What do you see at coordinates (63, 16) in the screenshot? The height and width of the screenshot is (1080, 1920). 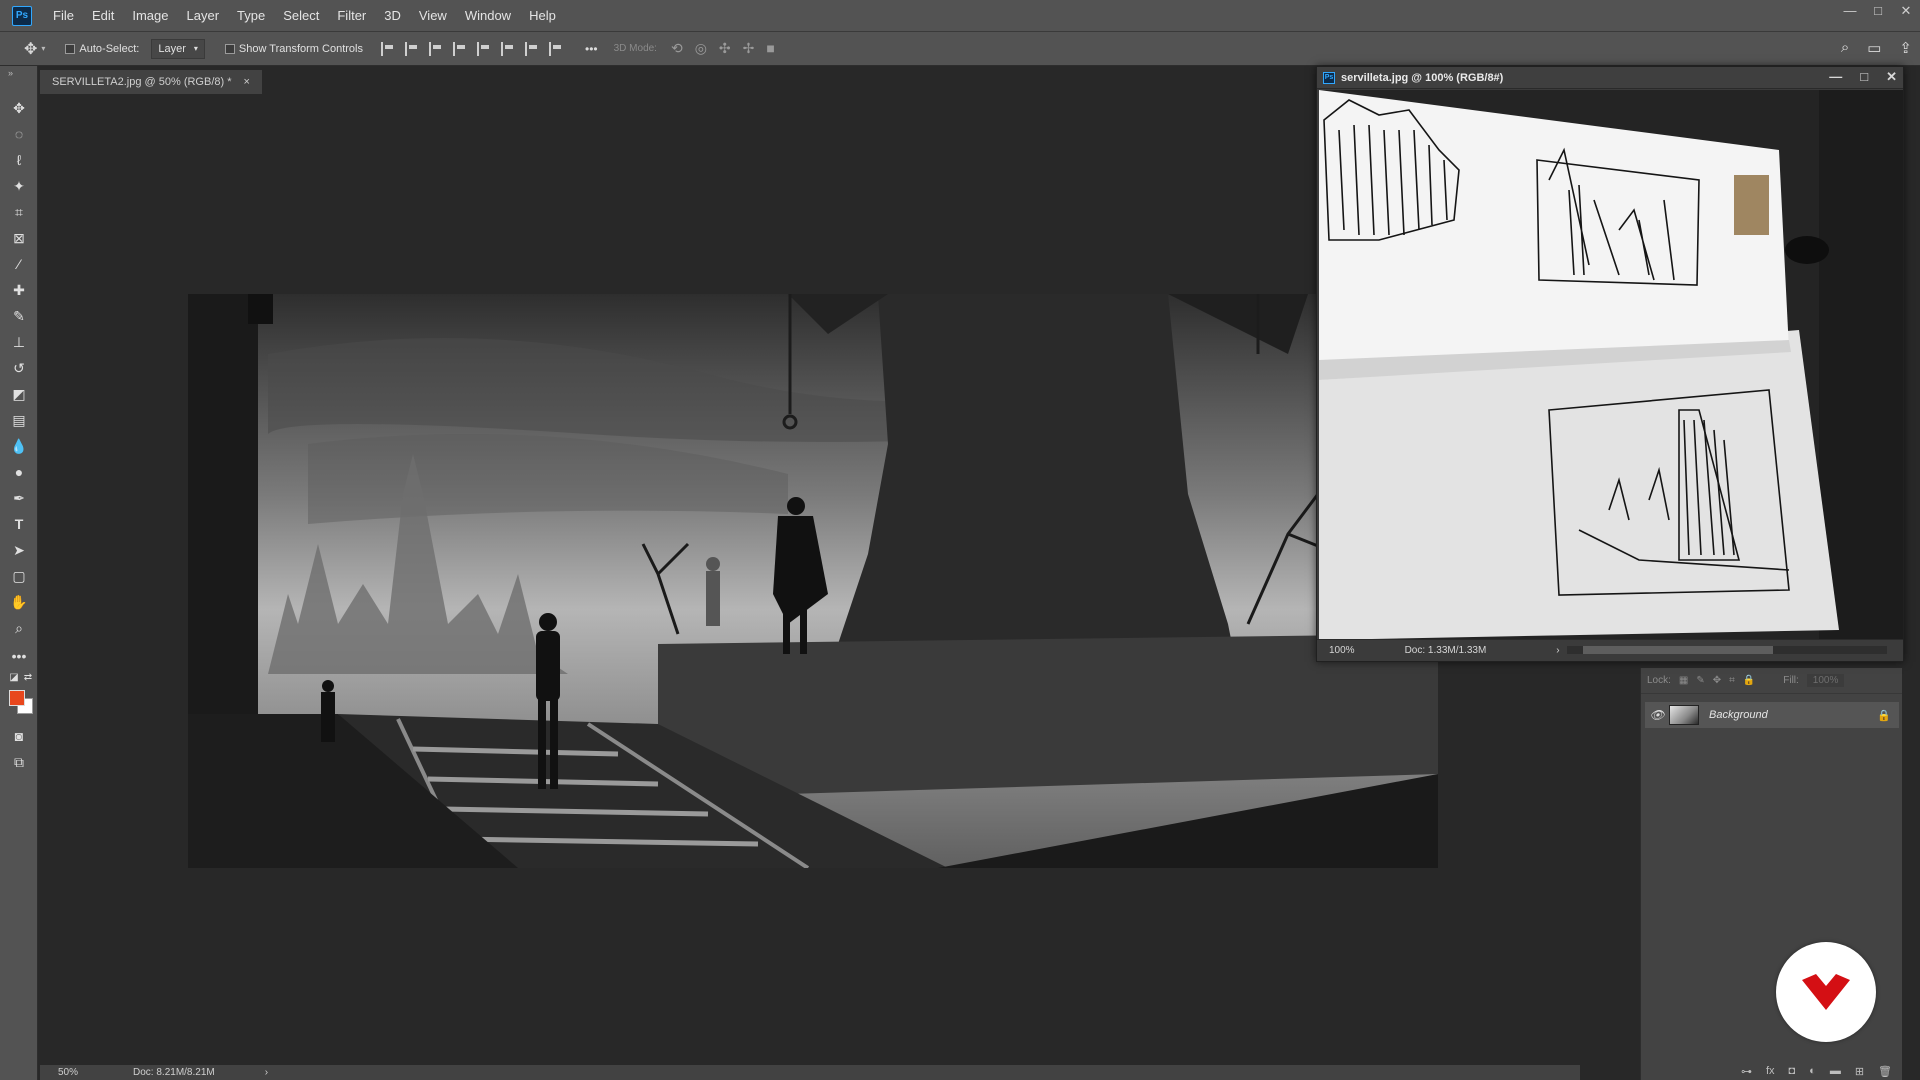 I see `menu-file: File` at bounding box center [63, 16].